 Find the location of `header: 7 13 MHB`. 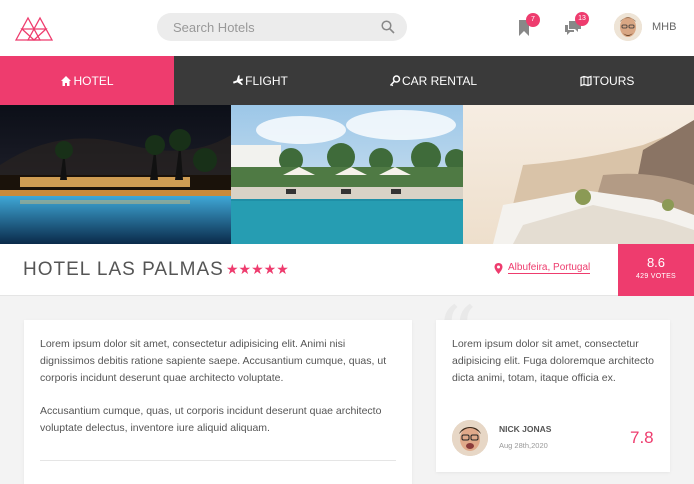

header: 7 13 MHB is located at coordinates (347, 28).